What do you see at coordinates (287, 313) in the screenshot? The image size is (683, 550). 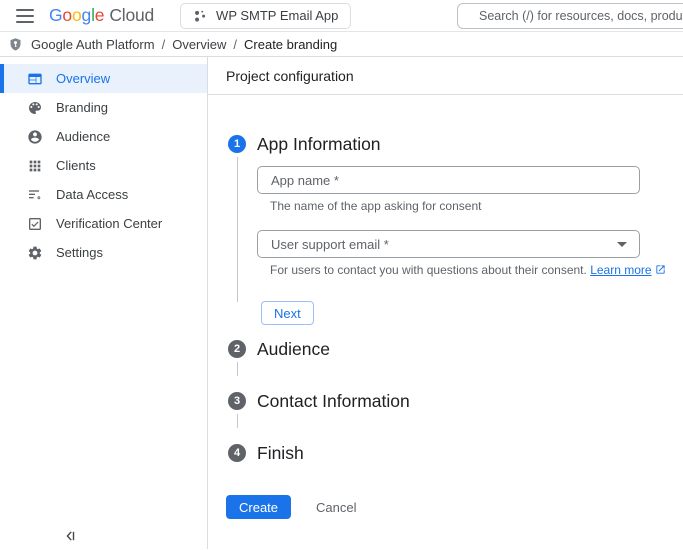 I see `next-button: Next` at bounding box center [287, 313].